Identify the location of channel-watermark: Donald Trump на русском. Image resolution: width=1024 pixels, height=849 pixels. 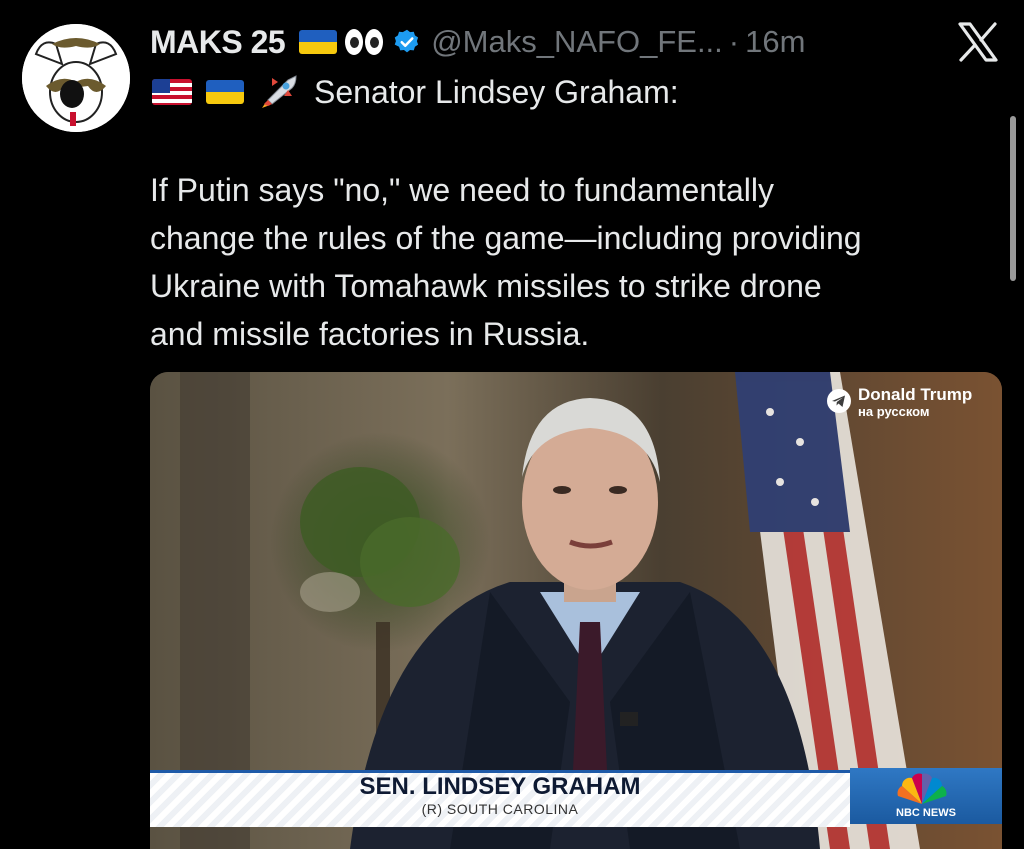
(899, 403).